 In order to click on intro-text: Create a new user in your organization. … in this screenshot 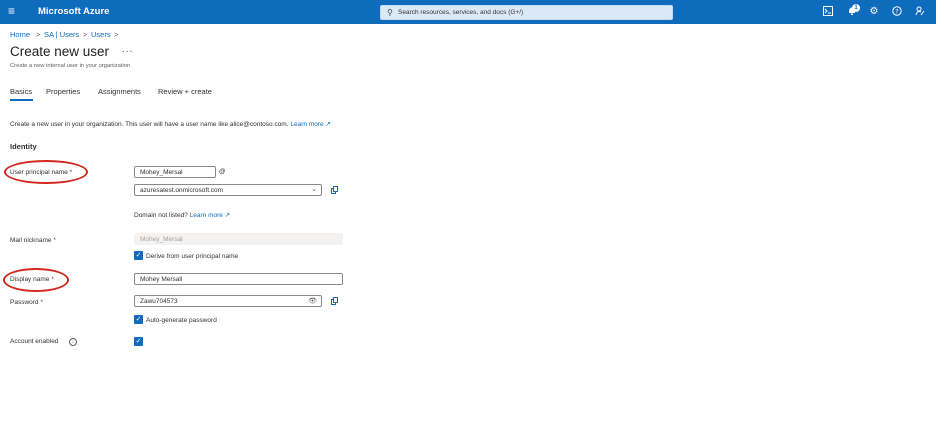, I will do `click(170, 124)`.